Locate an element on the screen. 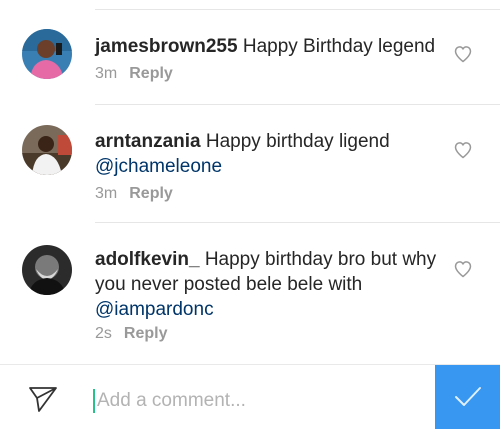  text-cursor is located at coordinates (94, 401).